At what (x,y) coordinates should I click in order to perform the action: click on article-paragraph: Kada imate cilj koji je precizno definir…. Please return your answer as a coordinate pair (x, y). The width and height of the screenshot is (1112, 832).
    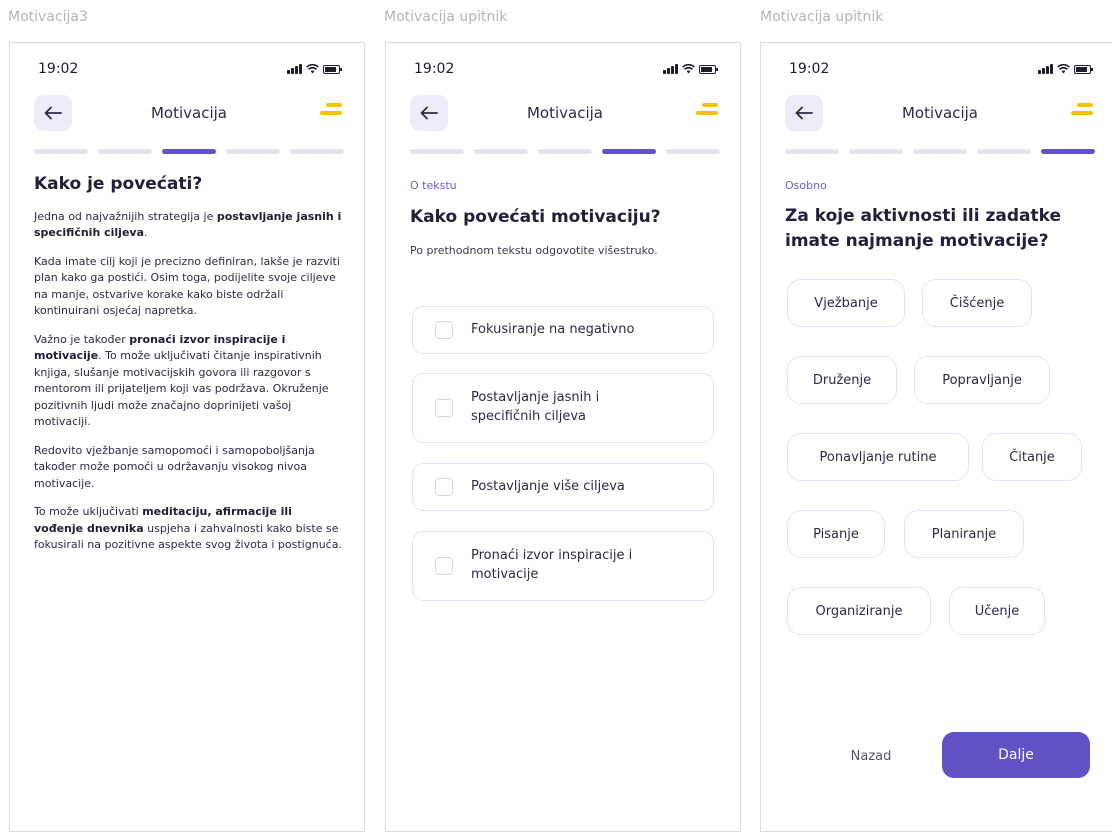
    Looking at the image, I should click on (187, 286).